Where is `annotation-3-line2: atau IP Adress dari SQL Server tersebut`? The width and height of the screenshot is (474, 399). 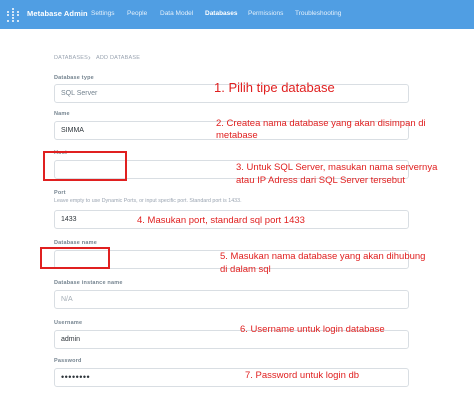 annotation-3-line2: atau IP Adress dari SQL Server tersebut is located at coordinates (320, 180).